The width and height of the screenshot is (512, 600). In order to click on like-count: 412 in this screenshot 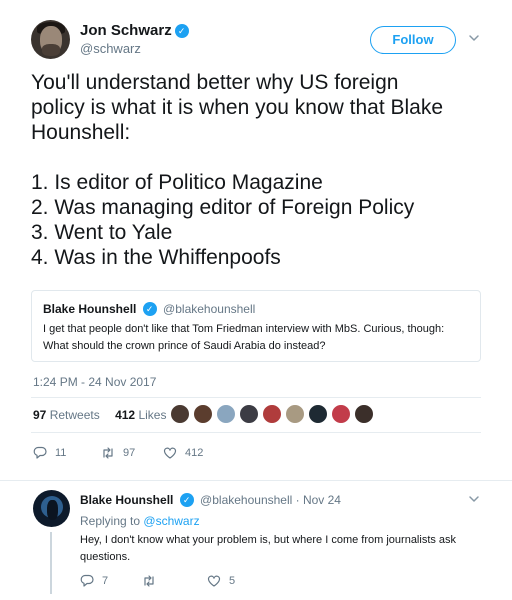, I will do `click(194, 453)`.